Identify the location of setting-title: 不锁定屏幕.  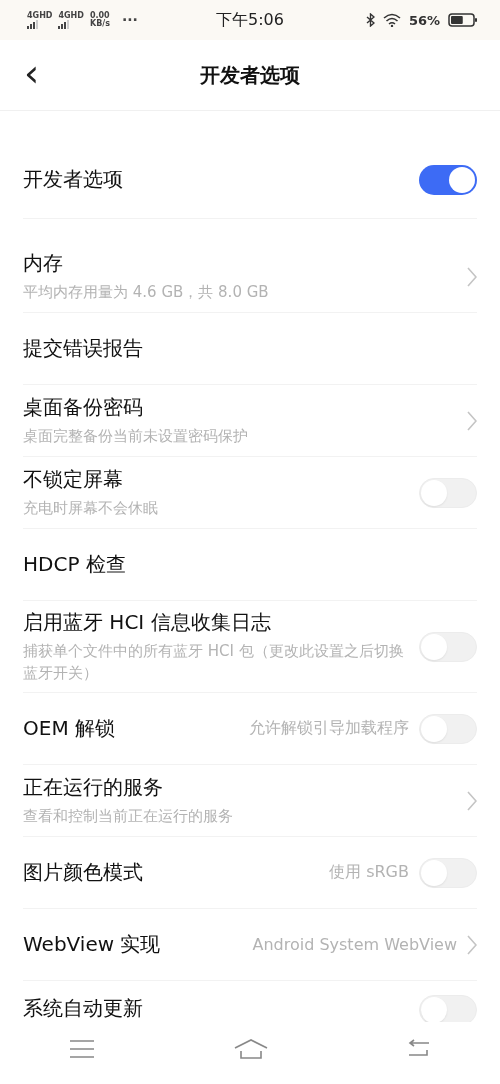
(216, 479).